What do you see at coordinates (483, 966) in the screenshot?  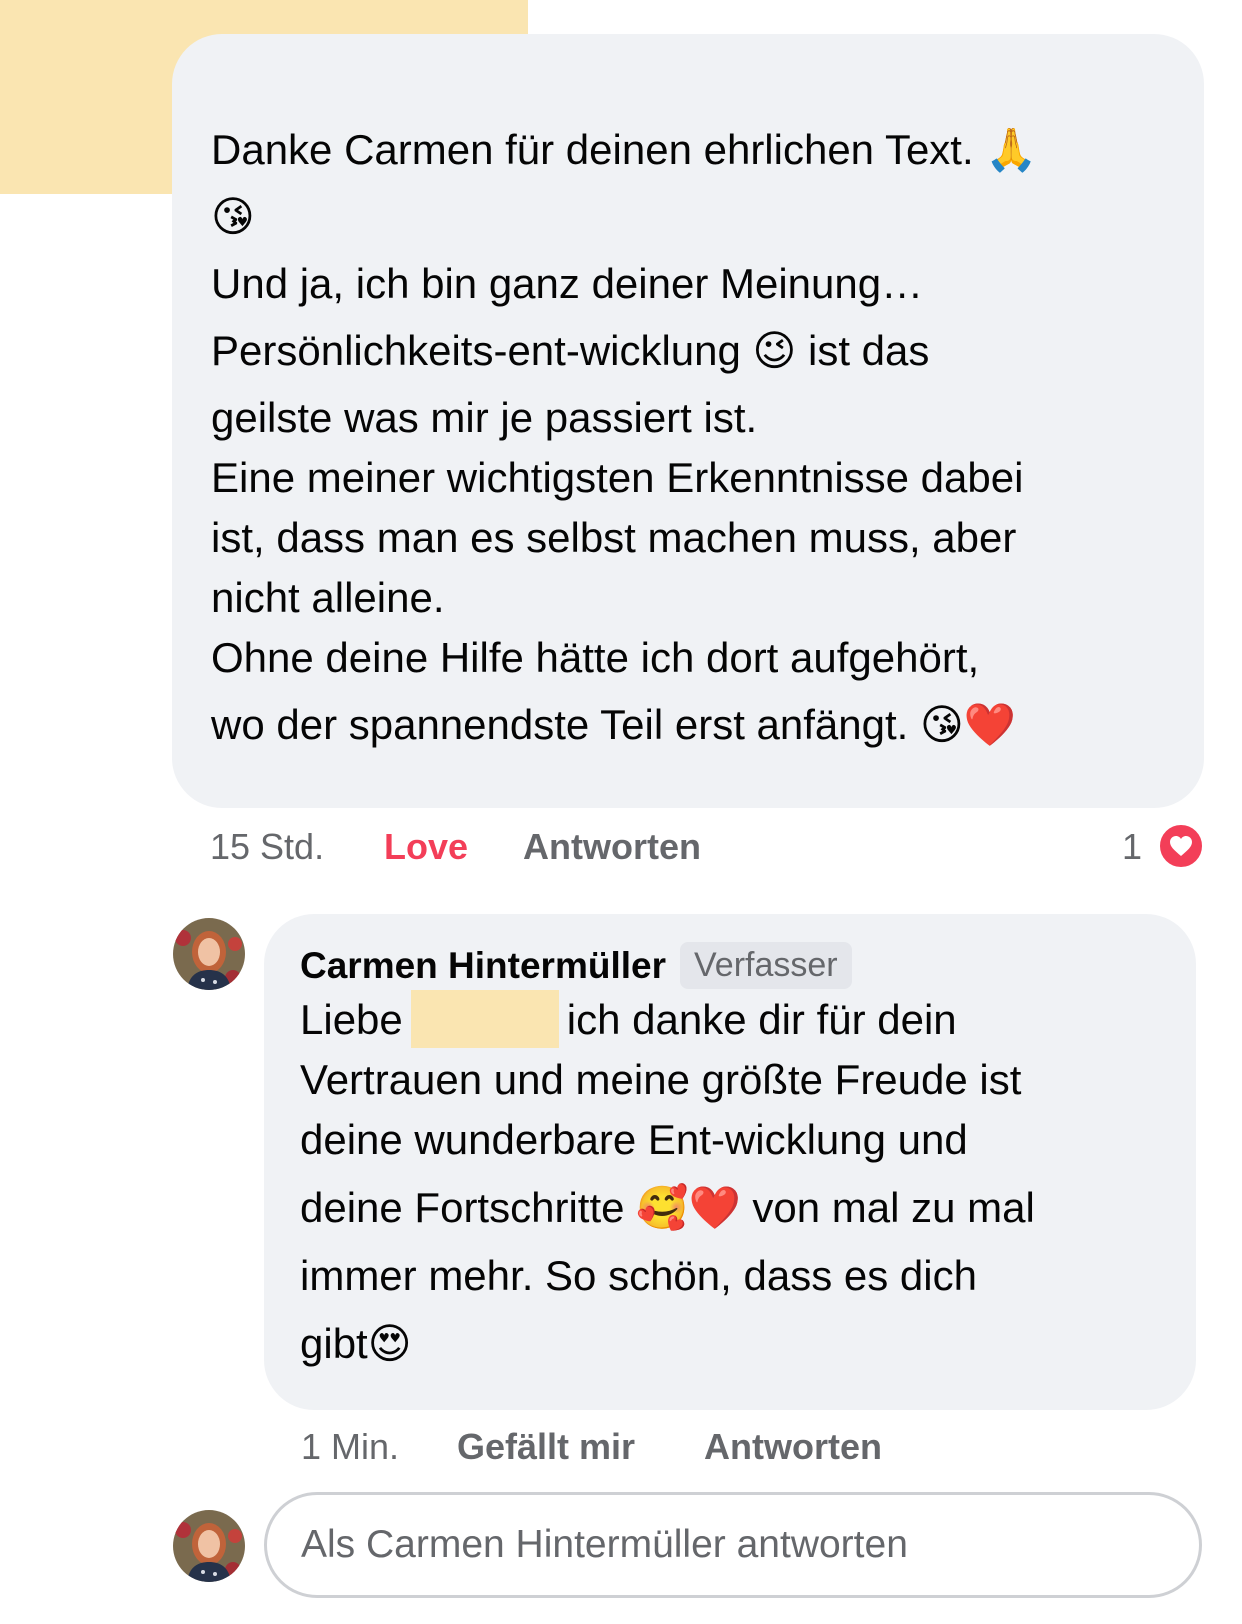 I see `author-name: Carmen Hintermüller` at bounding box center [483, 966].